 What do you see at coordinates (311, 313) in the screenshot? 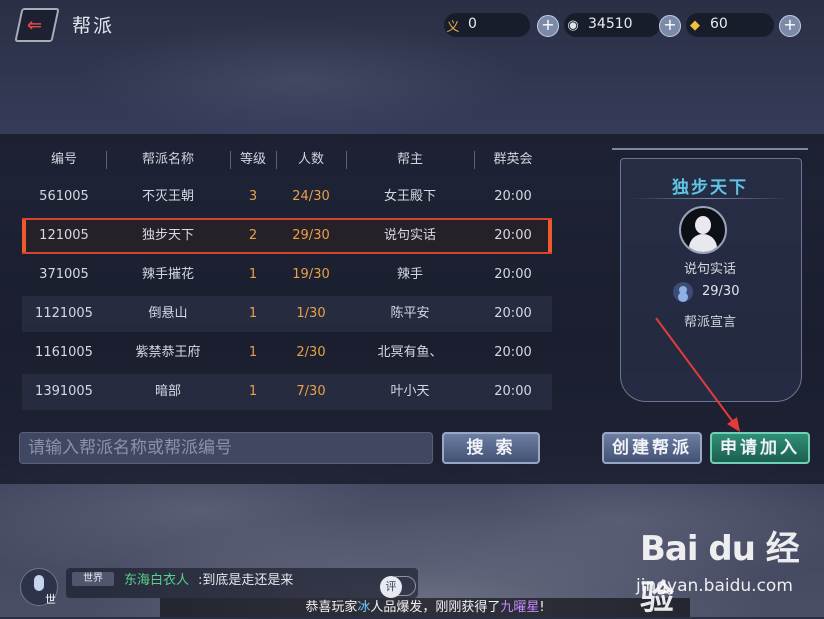
I see `row-members: 1/30` at bounding box center [311, 313].